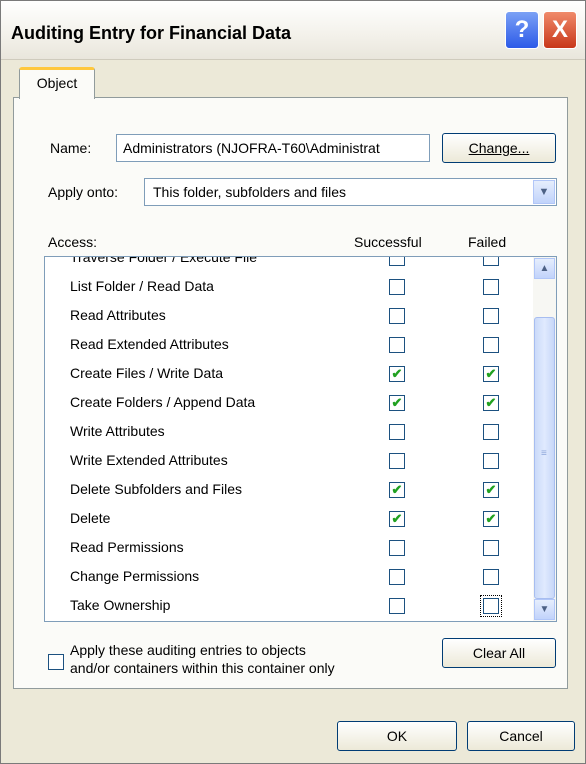 This screenshot has height=764, width=586. I want to click on access-row-name: Traverse Folder / Execute File, so click(163, 260).